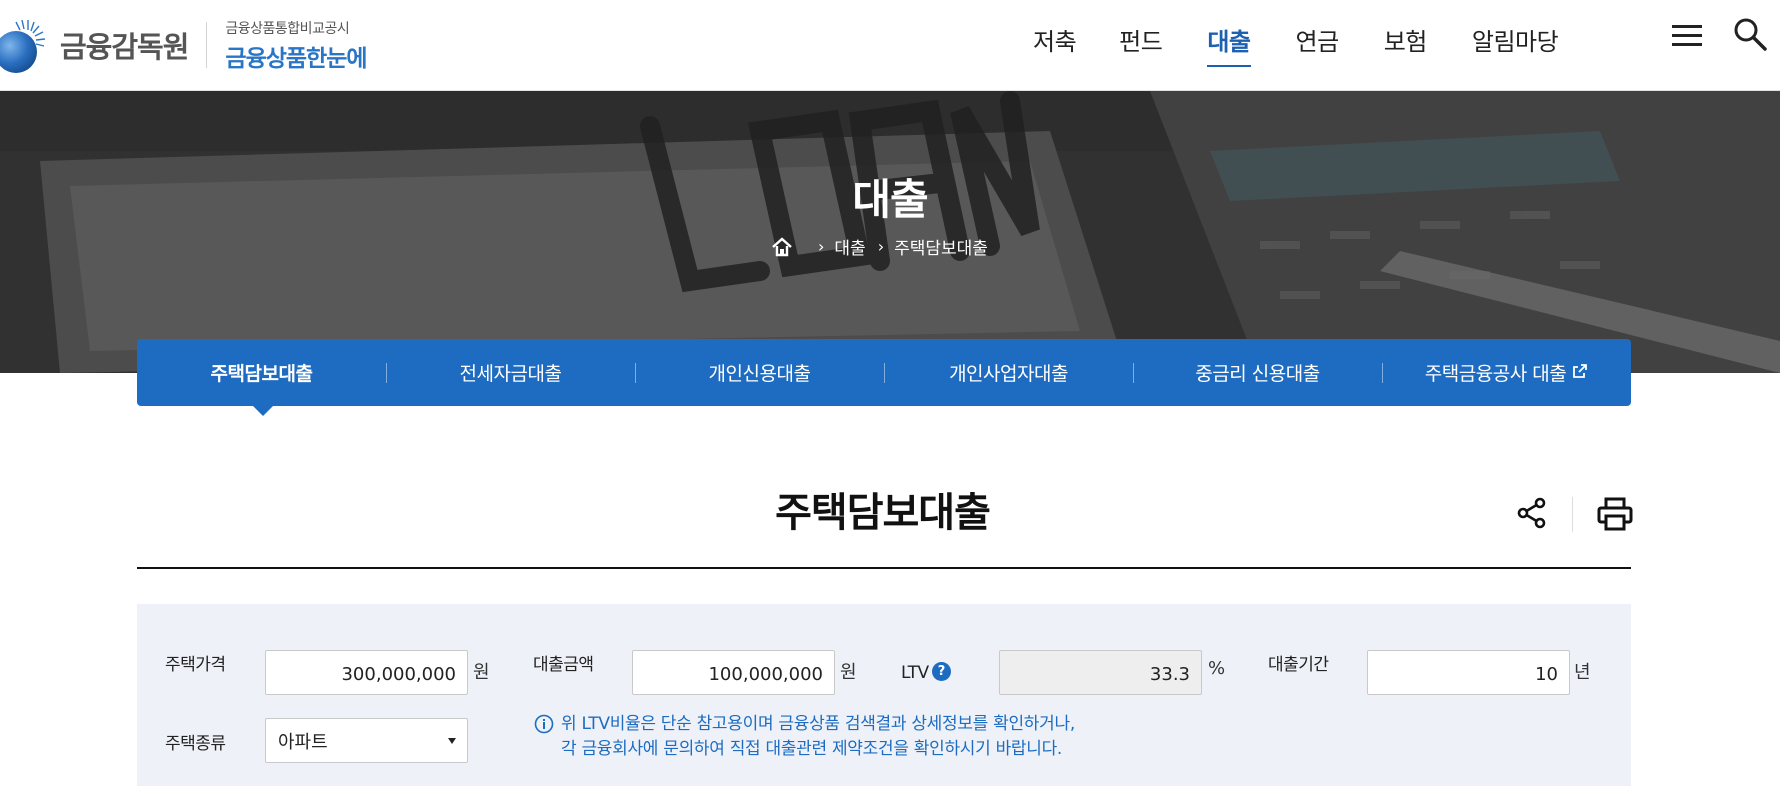  What do you see at coordinates (818, 724) in the screenshot?
I see `notice-line: 위 LTV비율은 단순 참고용이며 금융상품 검색결과 상세정보를 확인하거나,` at bounding box center [818, 724].